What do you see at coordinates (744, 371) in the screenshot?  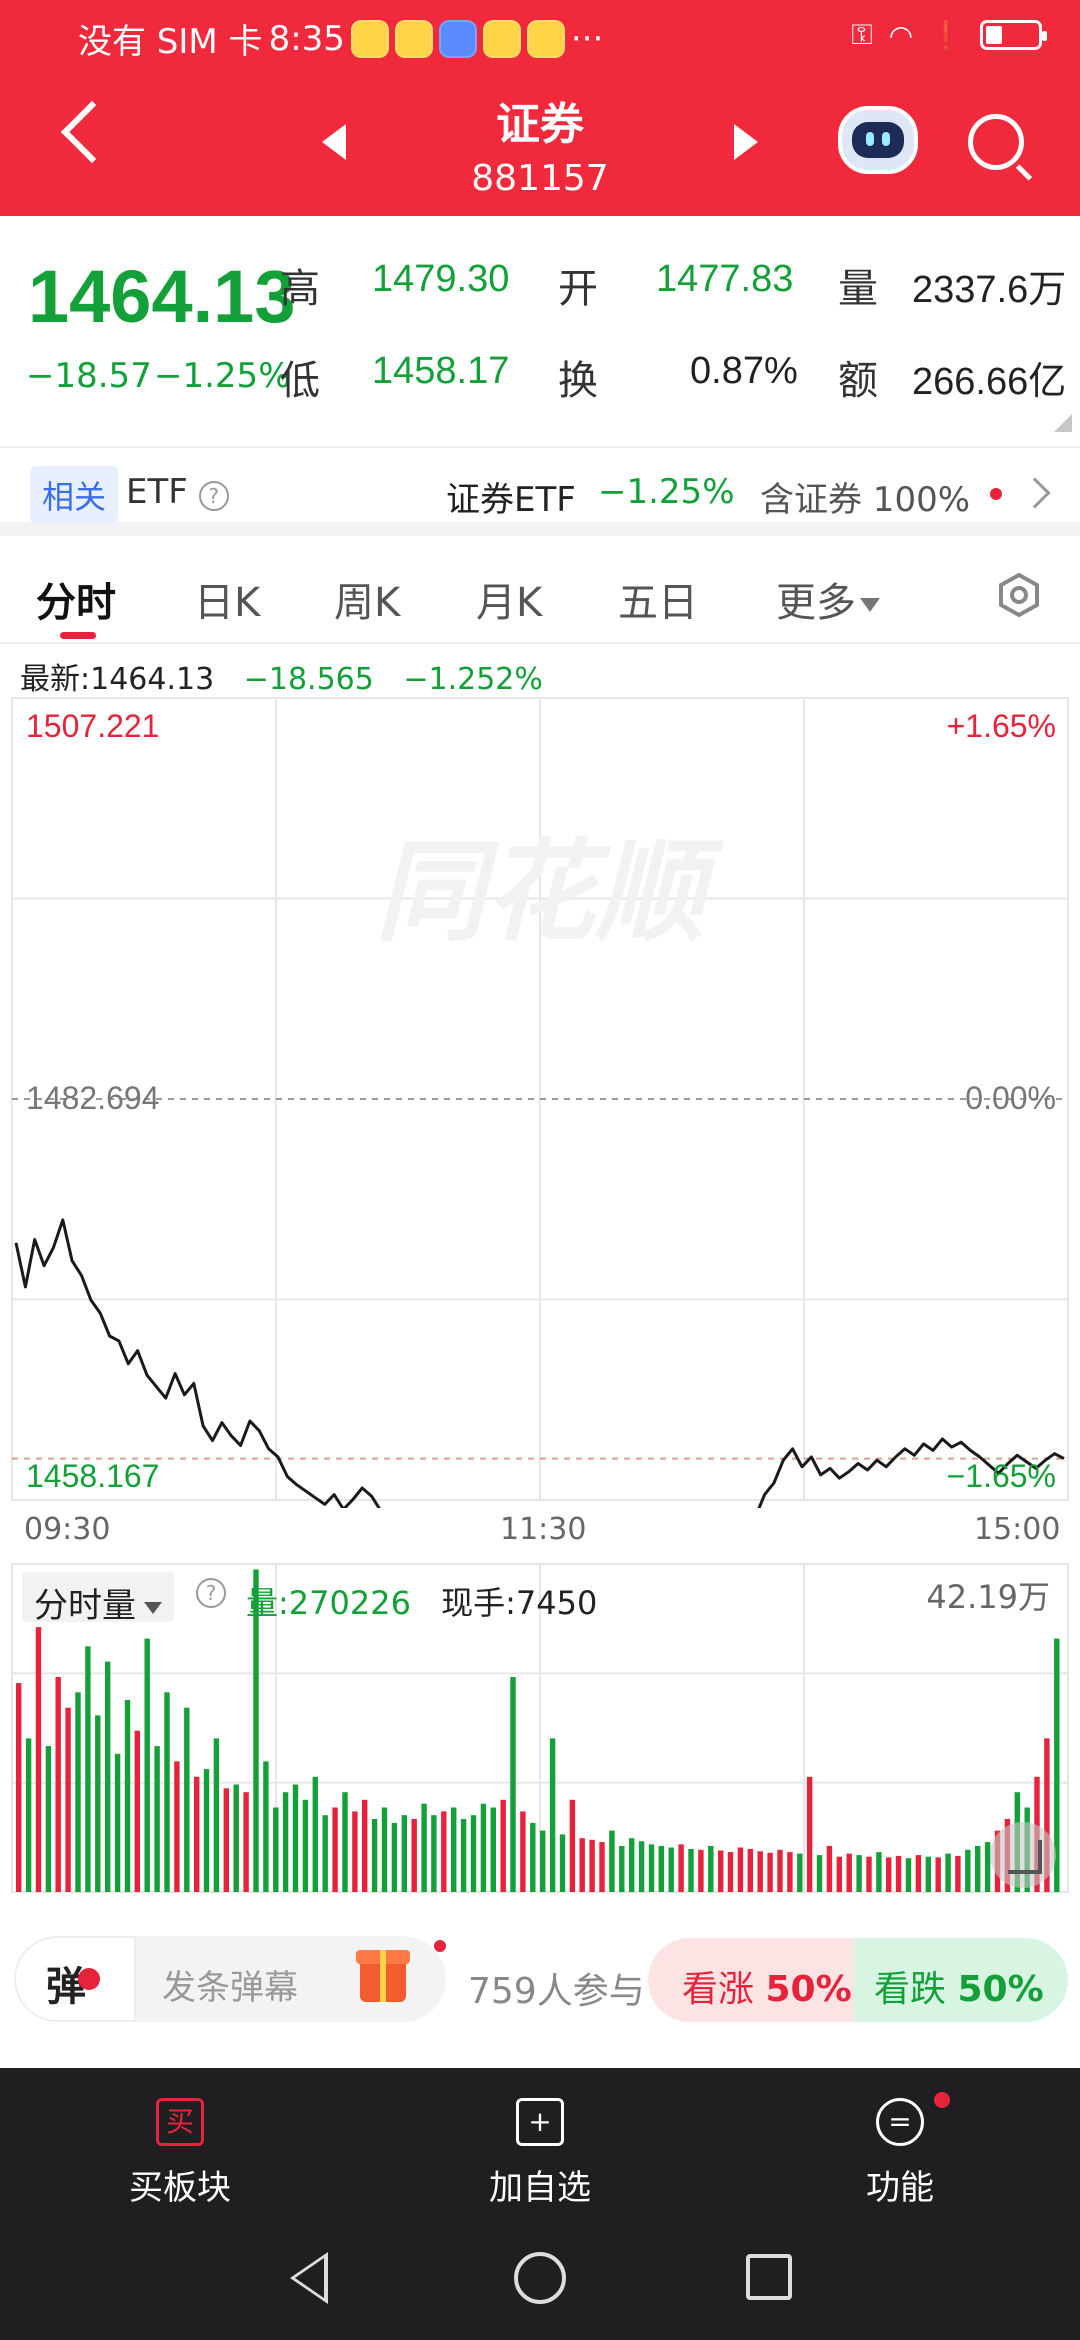 I see `turnover-value: 0.87%` at bounding box center [744, 371].